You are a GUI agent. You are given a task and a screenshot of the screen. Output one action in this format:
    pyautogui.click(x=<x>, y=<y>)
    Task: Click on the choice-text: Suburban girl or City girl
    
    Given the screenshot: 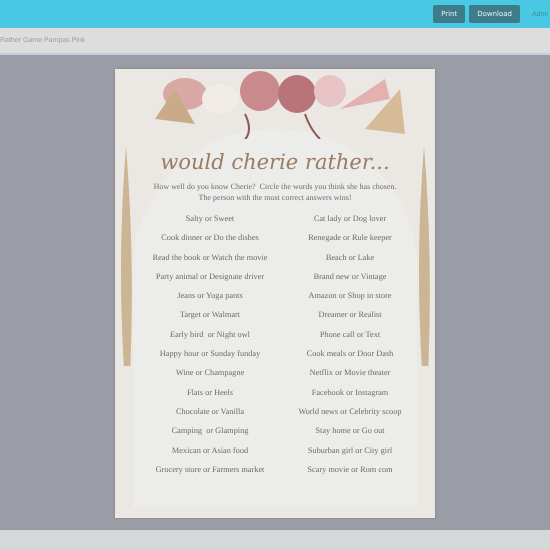 What is the action you would take?
    pyautogui.click(x=350, y=450)
    